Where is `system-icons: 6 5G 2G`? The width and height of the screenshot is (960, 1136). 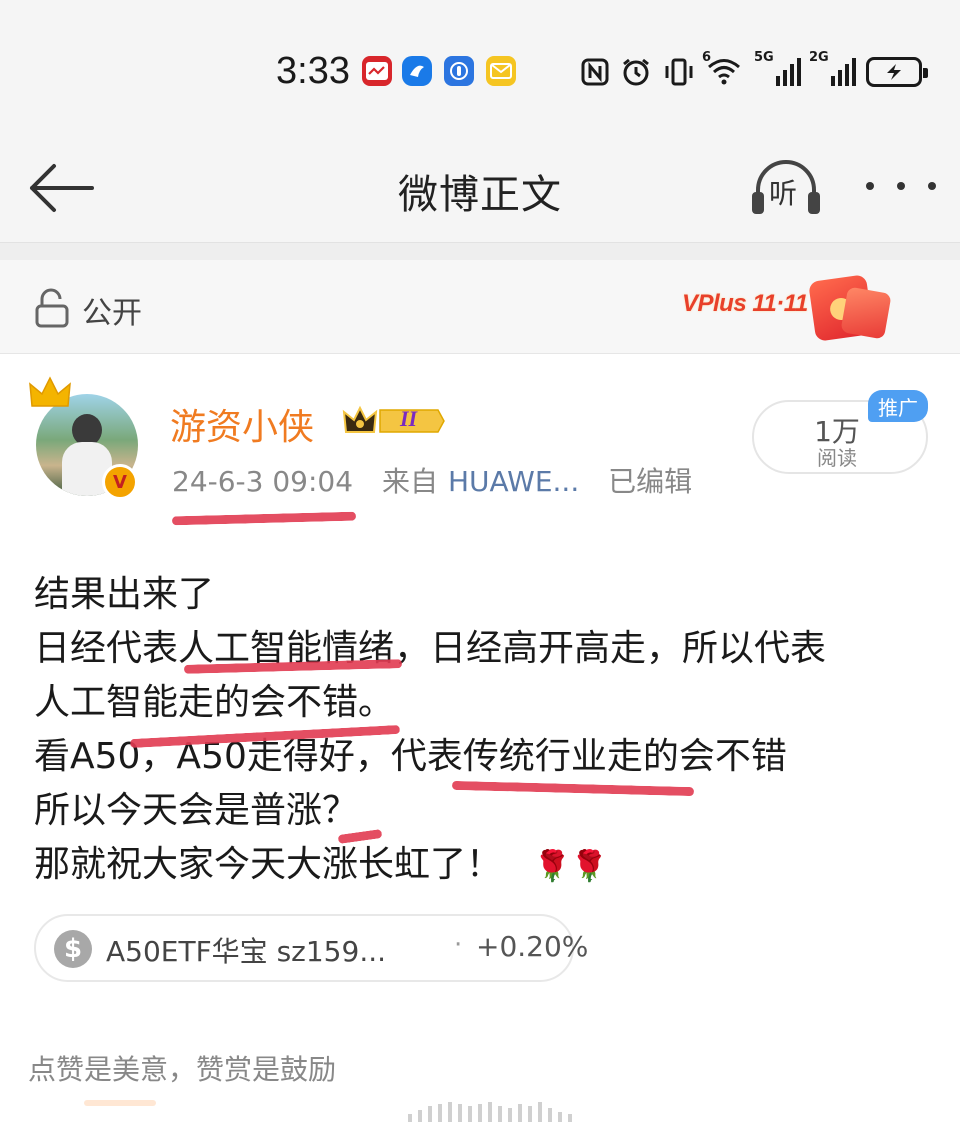
system-icons: 6 5G 2G is located at coordinates (754, 72).